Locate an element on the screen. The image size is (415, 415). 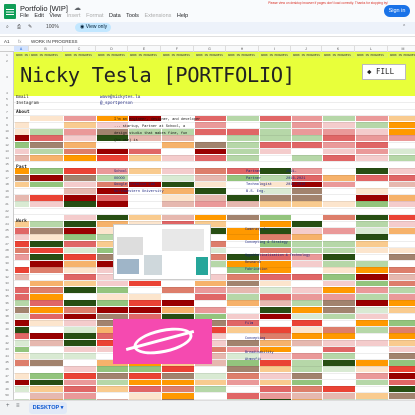
row-number: 22 is located at coordinates (7, 211).